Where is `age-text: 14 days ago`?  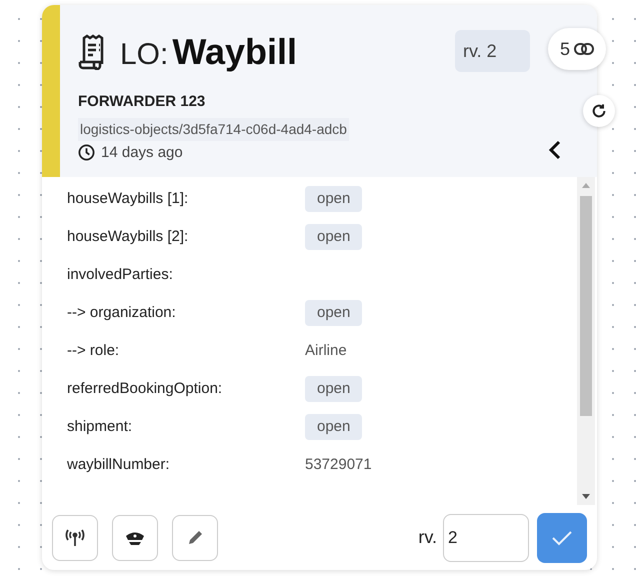 age-text: 14 days ago is located at coordinates (142, 152).